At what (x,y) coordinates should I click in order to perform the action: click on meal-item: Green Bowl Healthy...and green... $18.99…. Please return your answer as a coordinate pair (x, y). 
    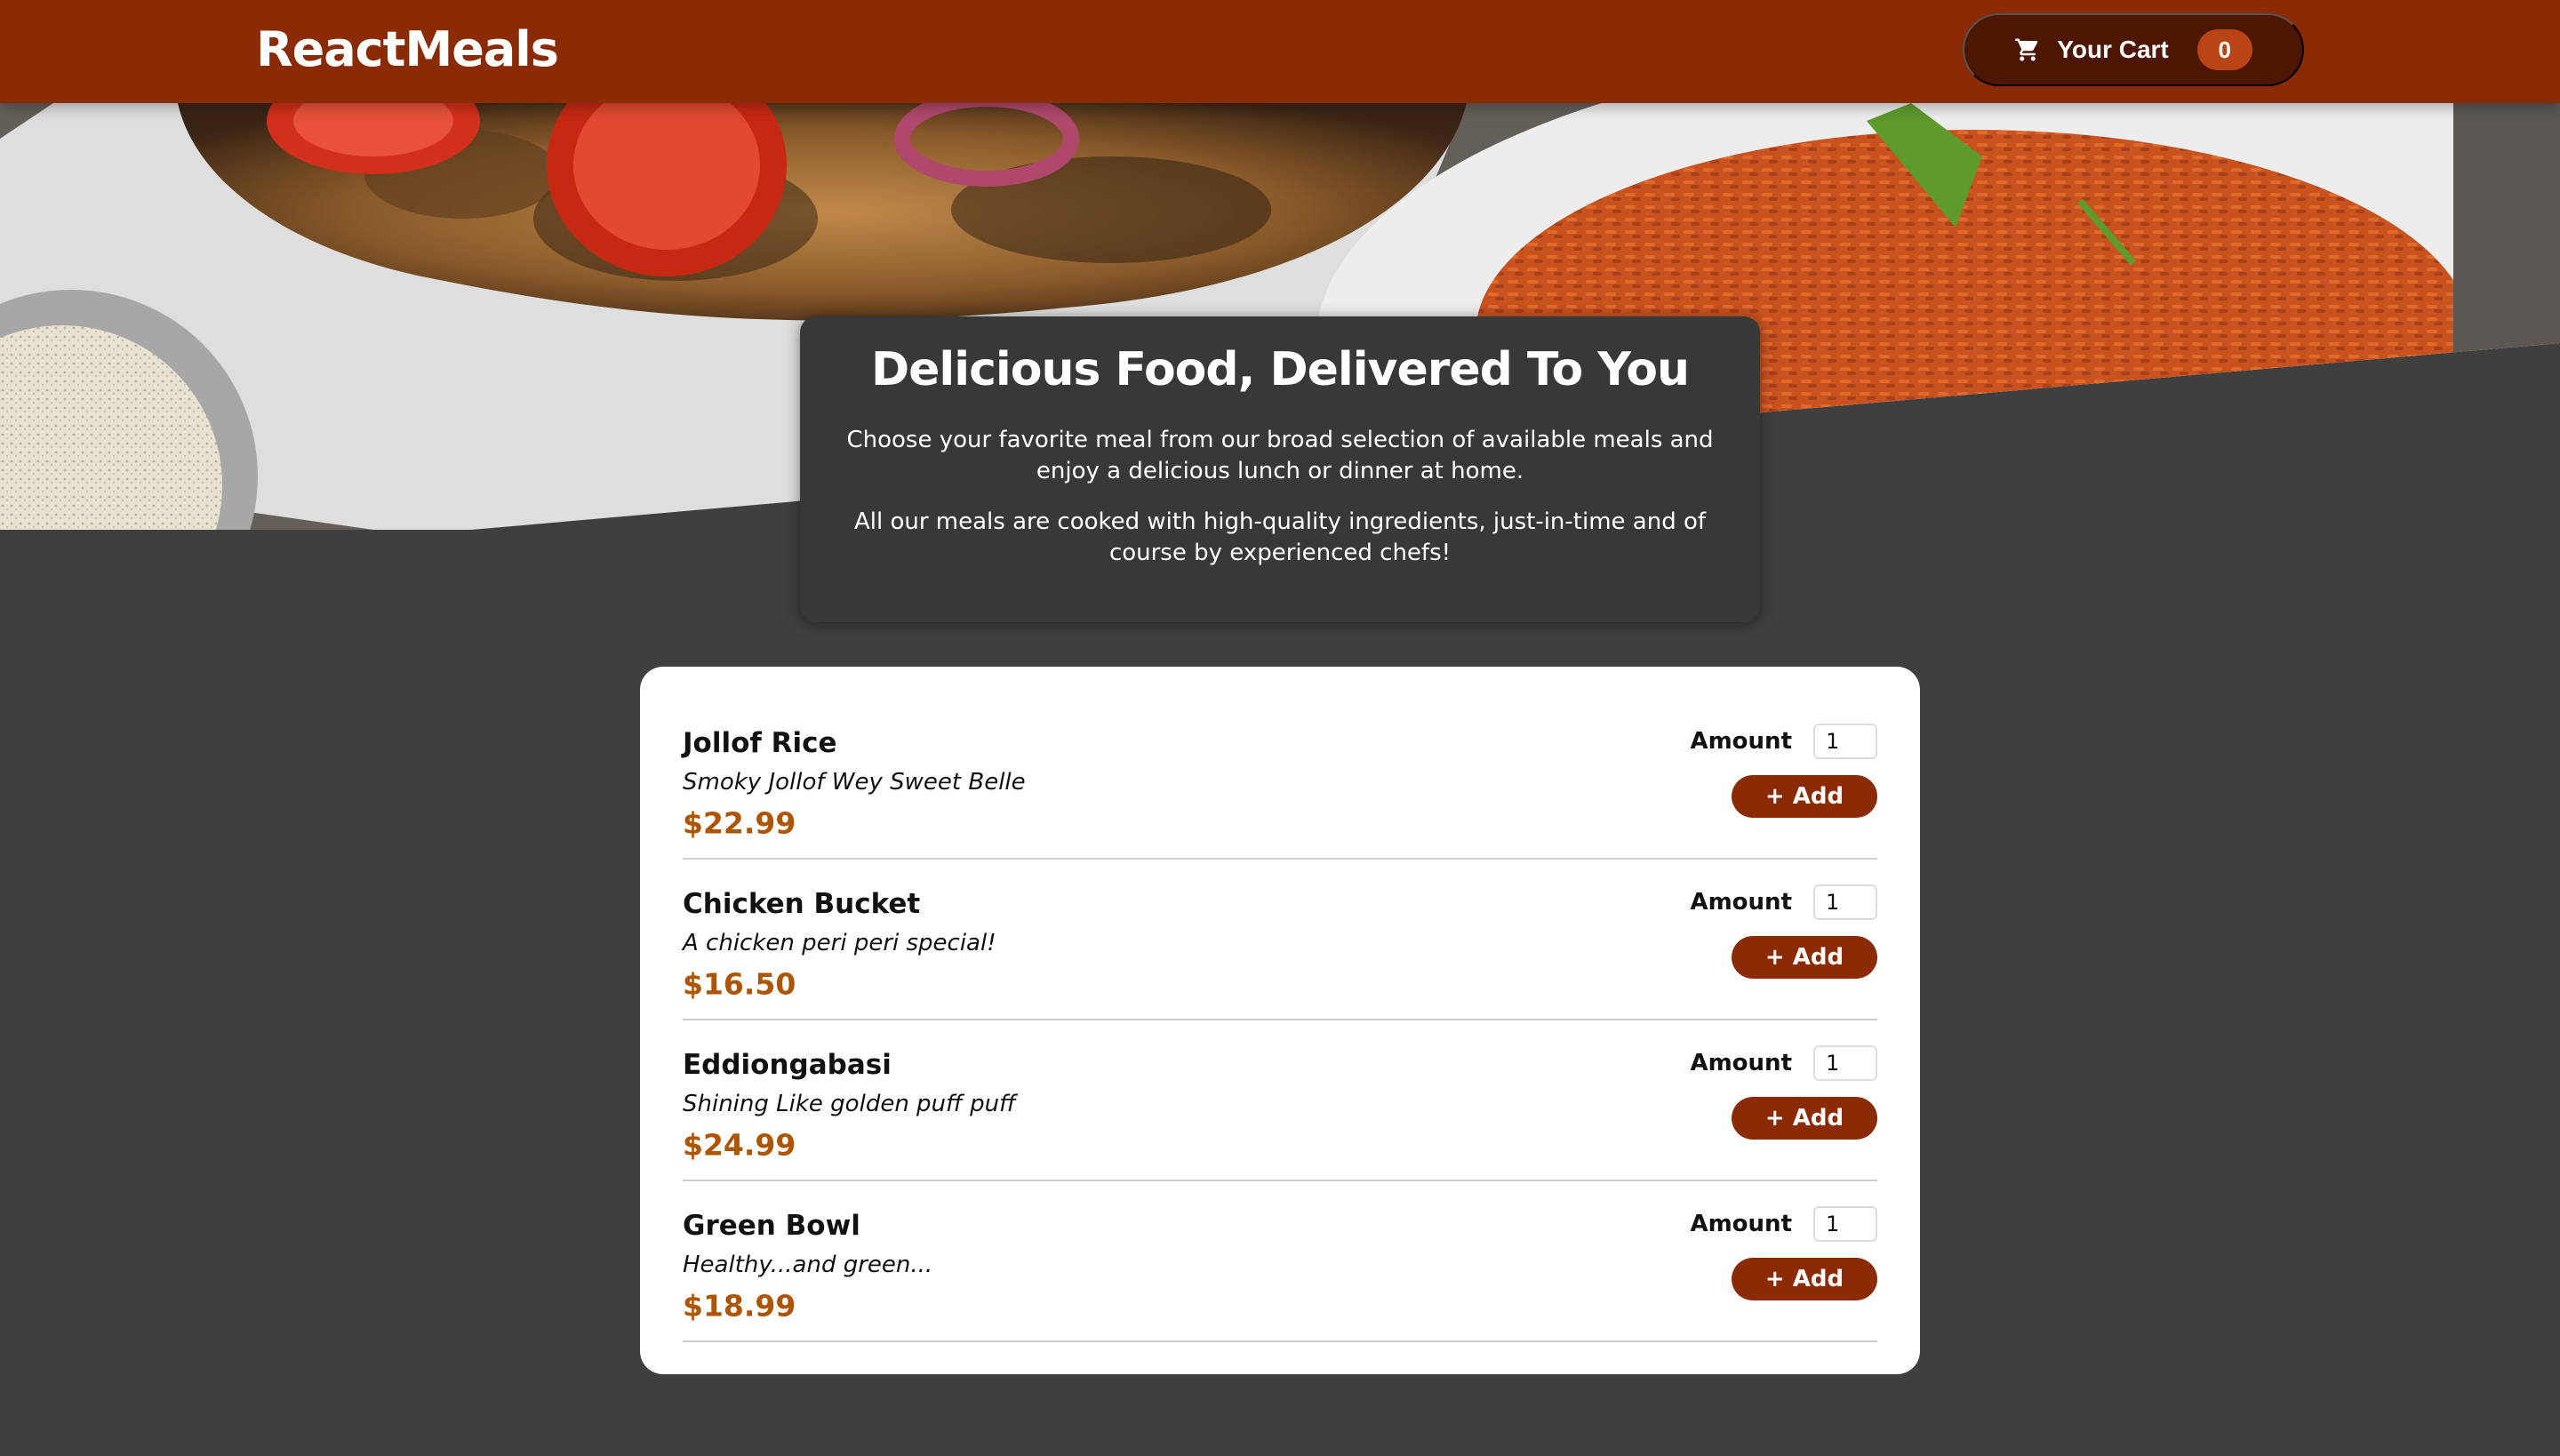
    Looking at the image, I should click on (1280, 1261).